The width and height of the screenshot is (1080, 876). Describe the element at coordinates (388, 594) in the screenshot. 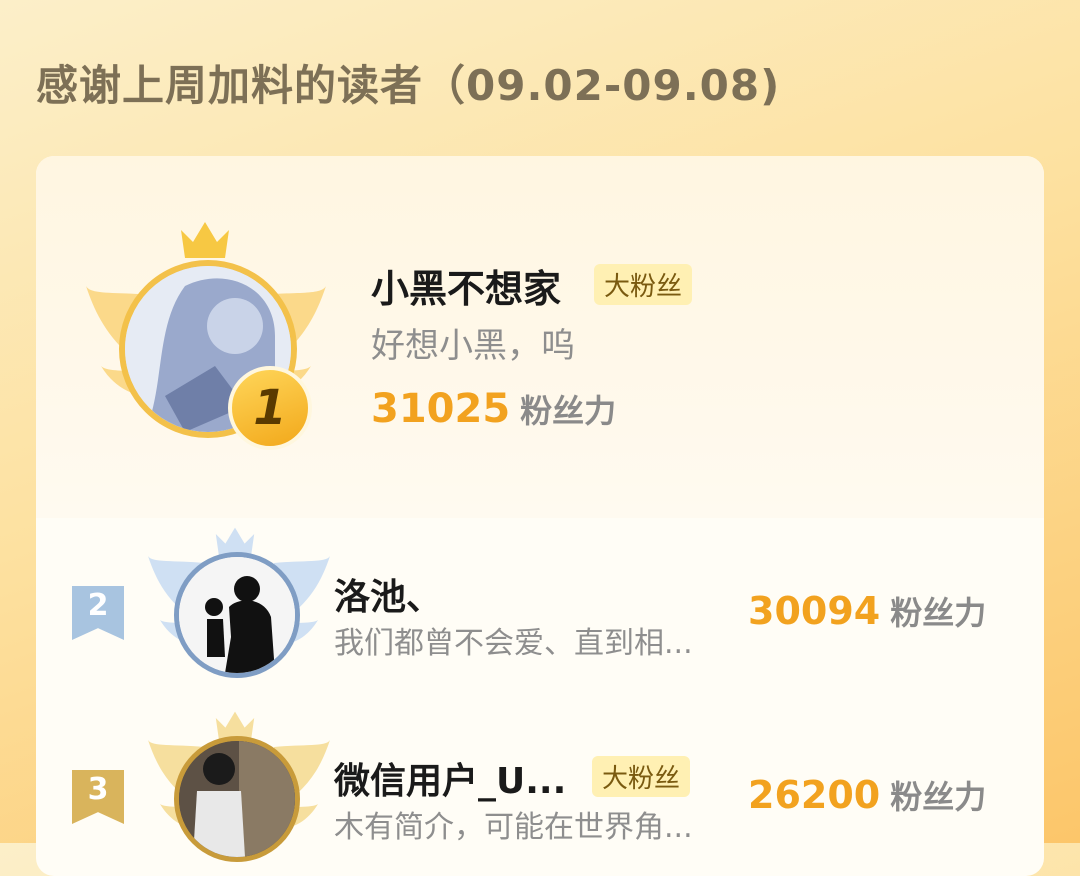

I see `username: 洛池、` at that location.